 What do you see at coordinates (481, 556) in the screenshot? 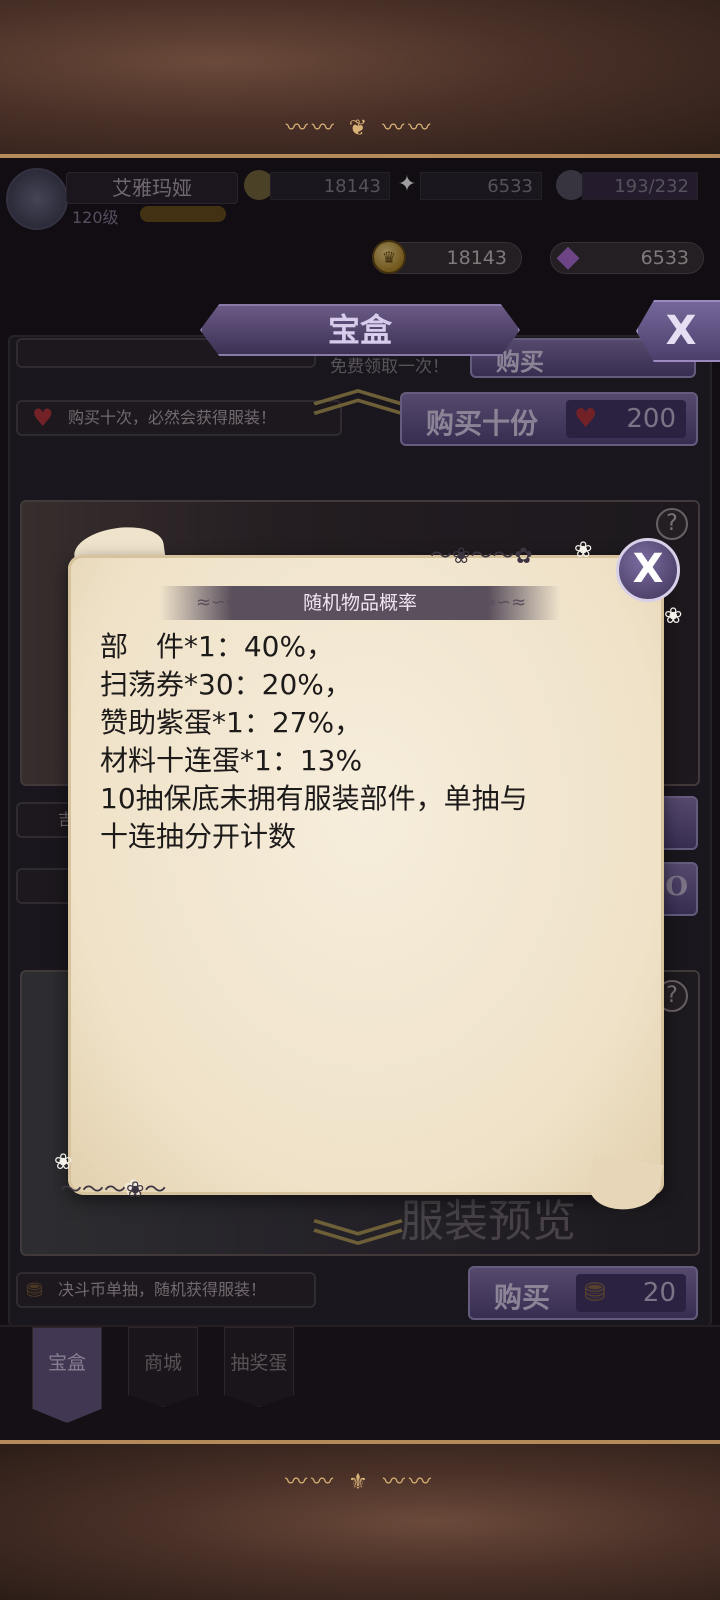
I see `vine-decoration-icon: ～❀～～✿` at bounding box center [481, 556].